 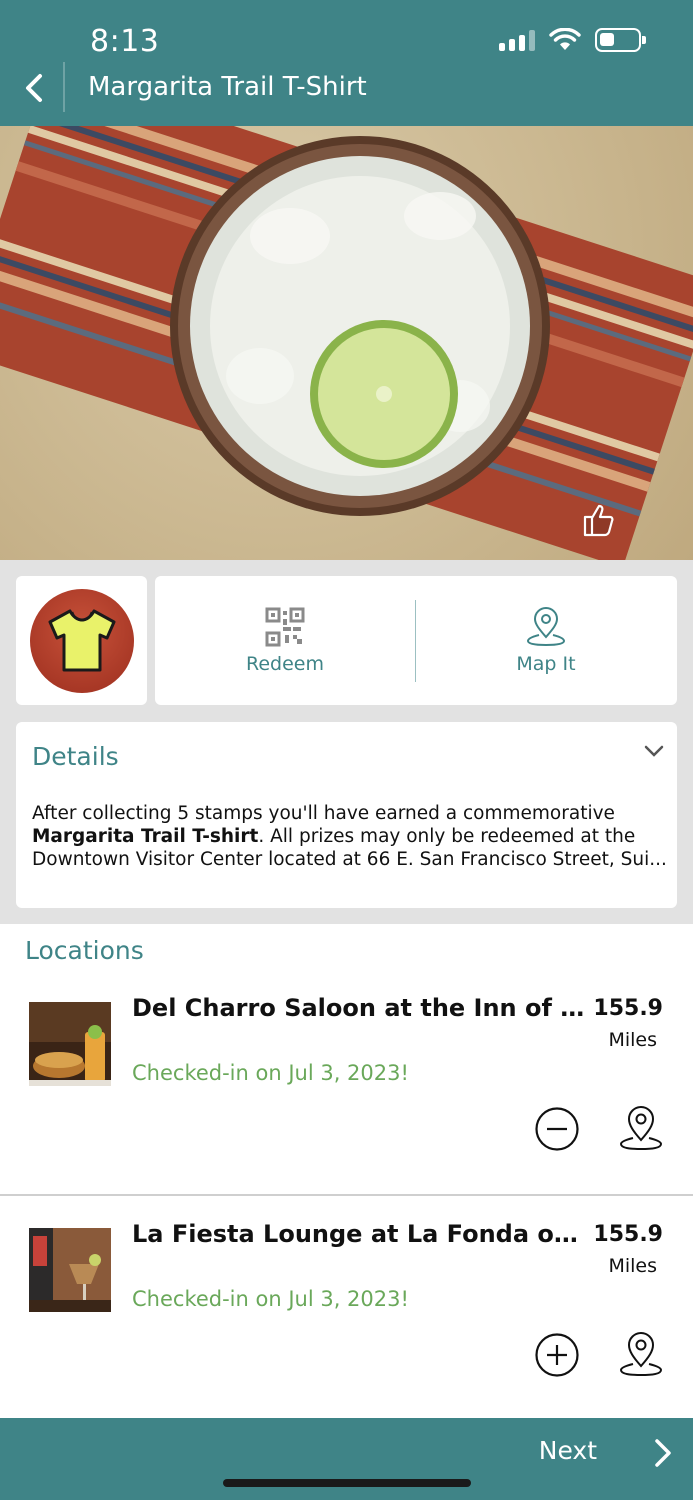 What do you see at coordinates (84, 950) in the screenshot?
I see `locations-heading: Locations` at bounding box center [84, 950].